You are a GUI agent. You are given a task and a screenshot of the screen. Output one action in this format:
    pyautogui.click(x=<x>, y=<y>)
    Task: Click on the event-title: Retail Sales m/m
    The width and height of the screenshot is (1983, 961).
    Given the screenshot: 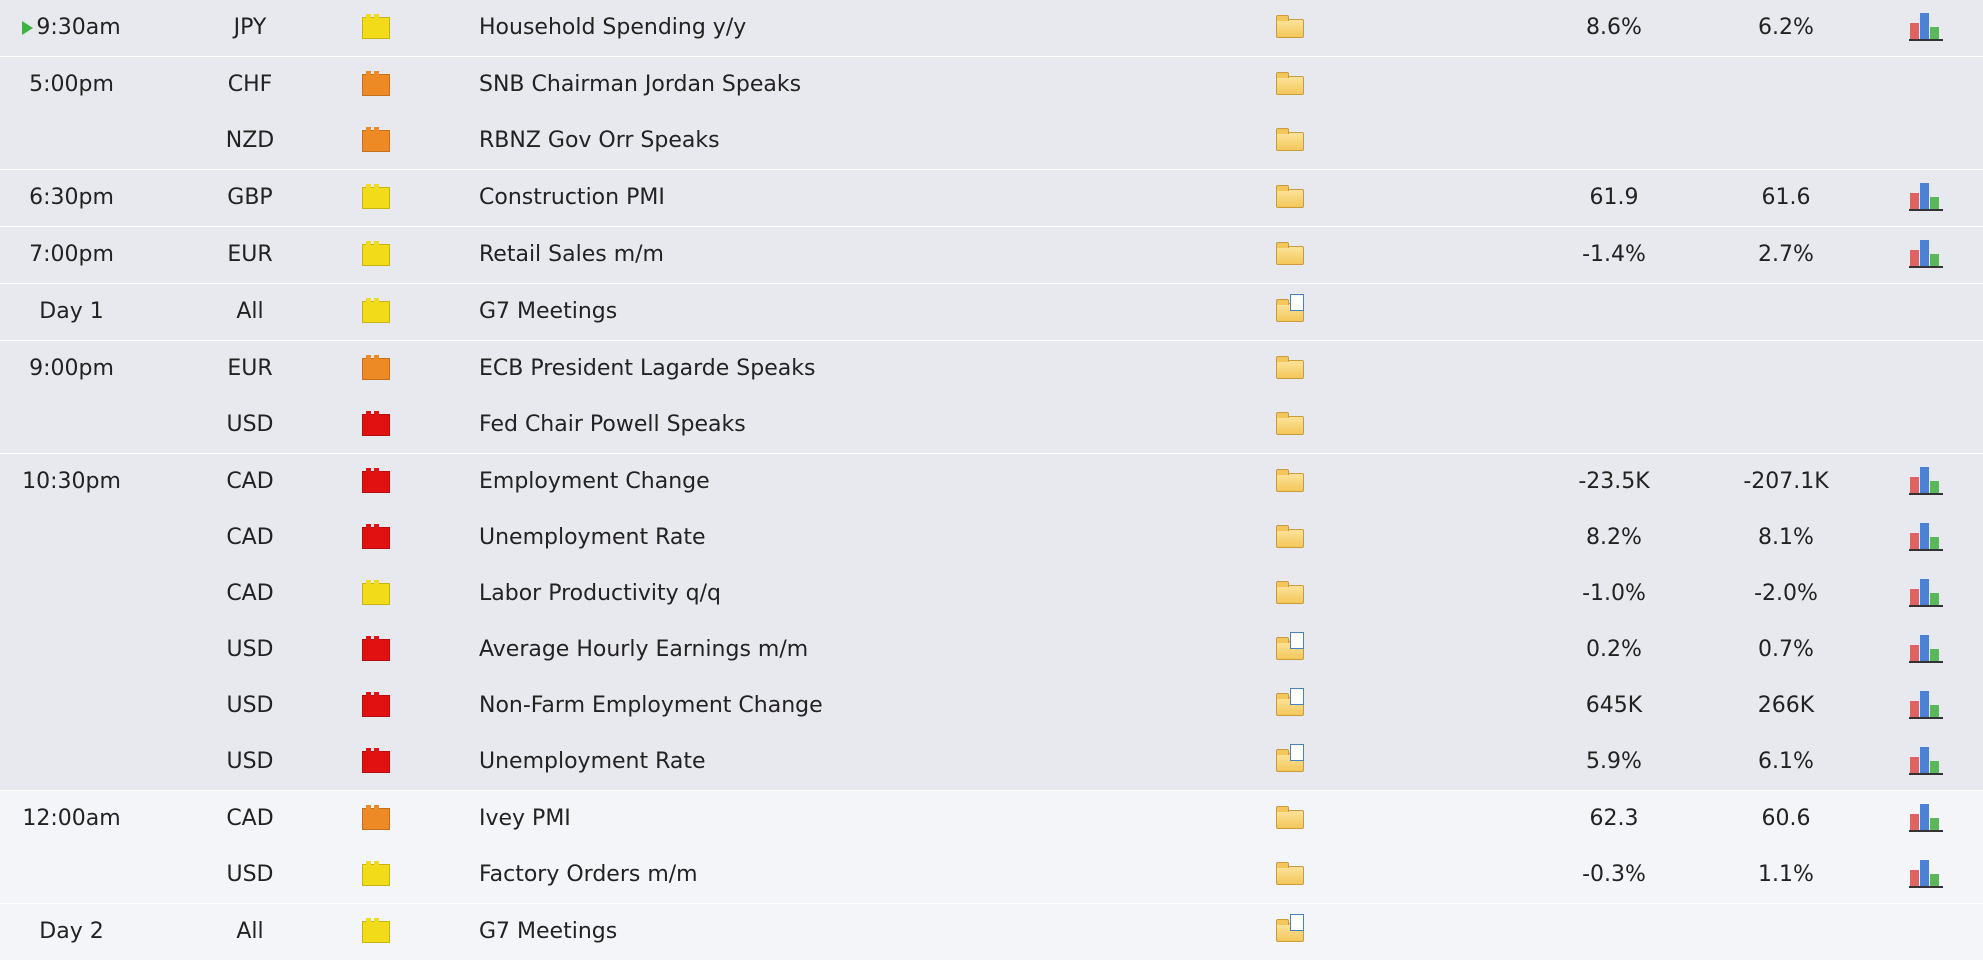 What is the action you would take?
    pyautogui.click(x=859, y=255)
    